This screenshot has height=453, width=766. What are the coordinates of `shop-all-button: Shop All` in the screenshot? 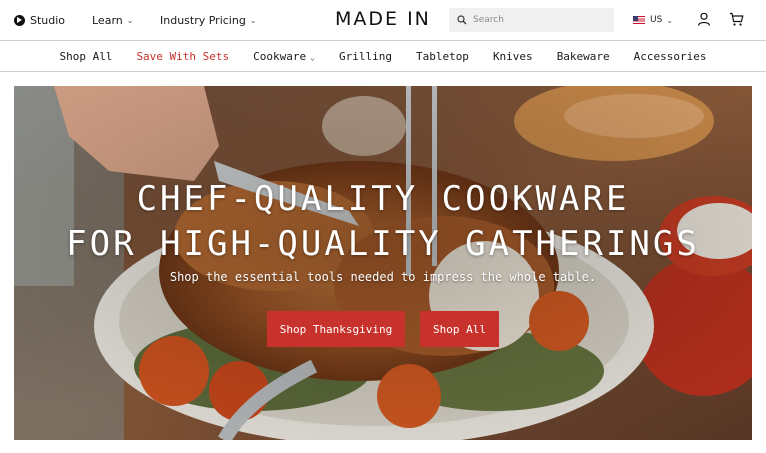 It's located at (459, 329).